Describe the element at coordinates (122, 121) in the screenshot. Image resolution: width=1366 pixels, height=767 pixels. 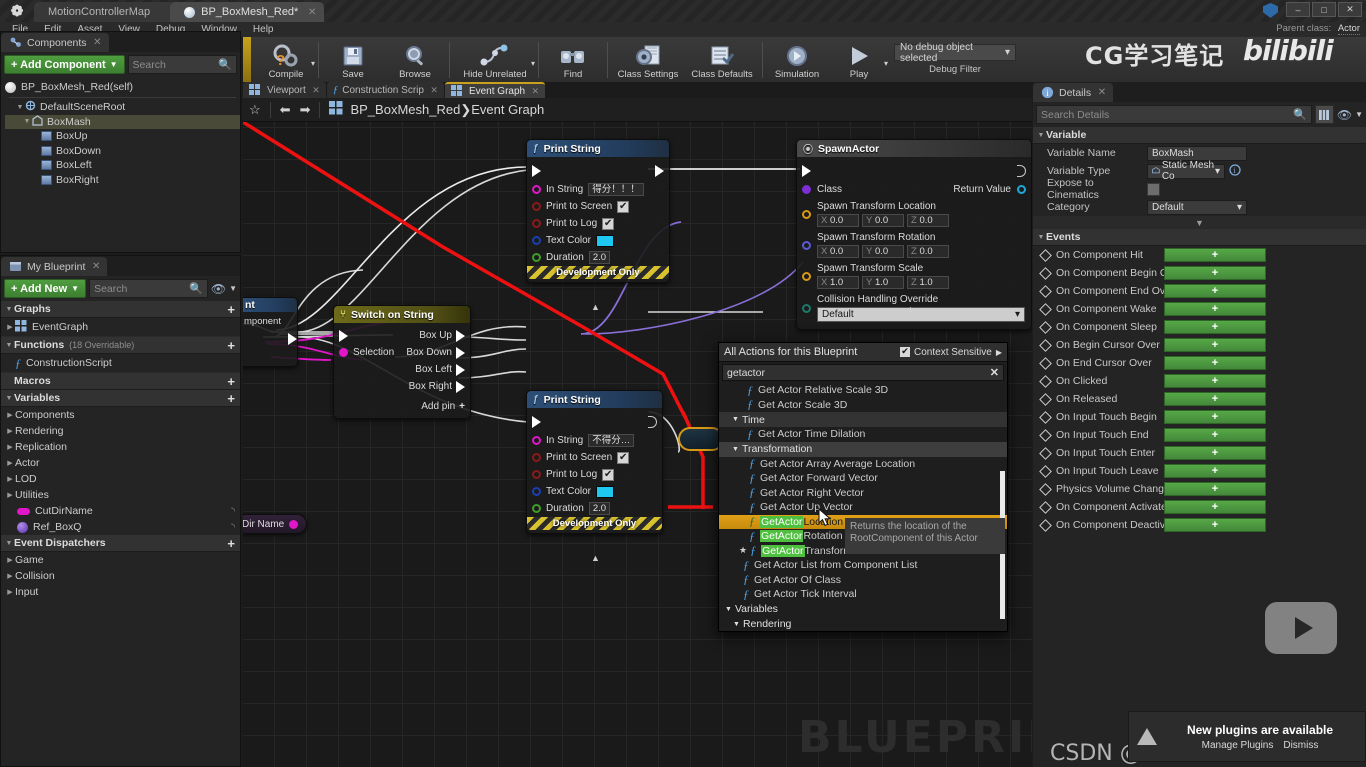
I see `component-row-boxmash: ▼ BoxMash` at that location.